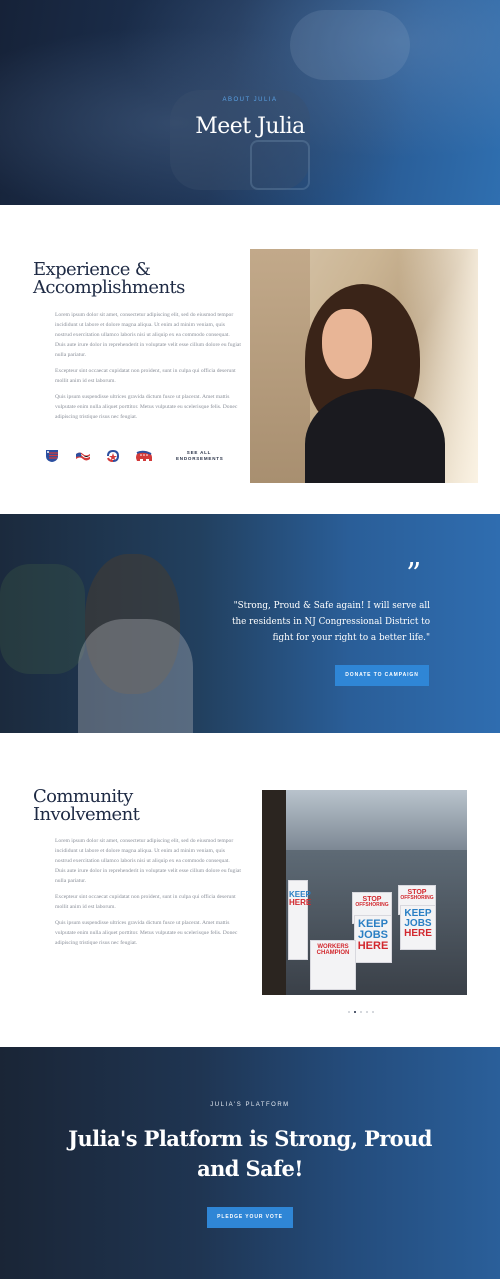 The width and height of the screenshot is (500, 1279). Describe the element at coordinates (363, 1007) in the screenshot. I see `carousel-dots` at that location.